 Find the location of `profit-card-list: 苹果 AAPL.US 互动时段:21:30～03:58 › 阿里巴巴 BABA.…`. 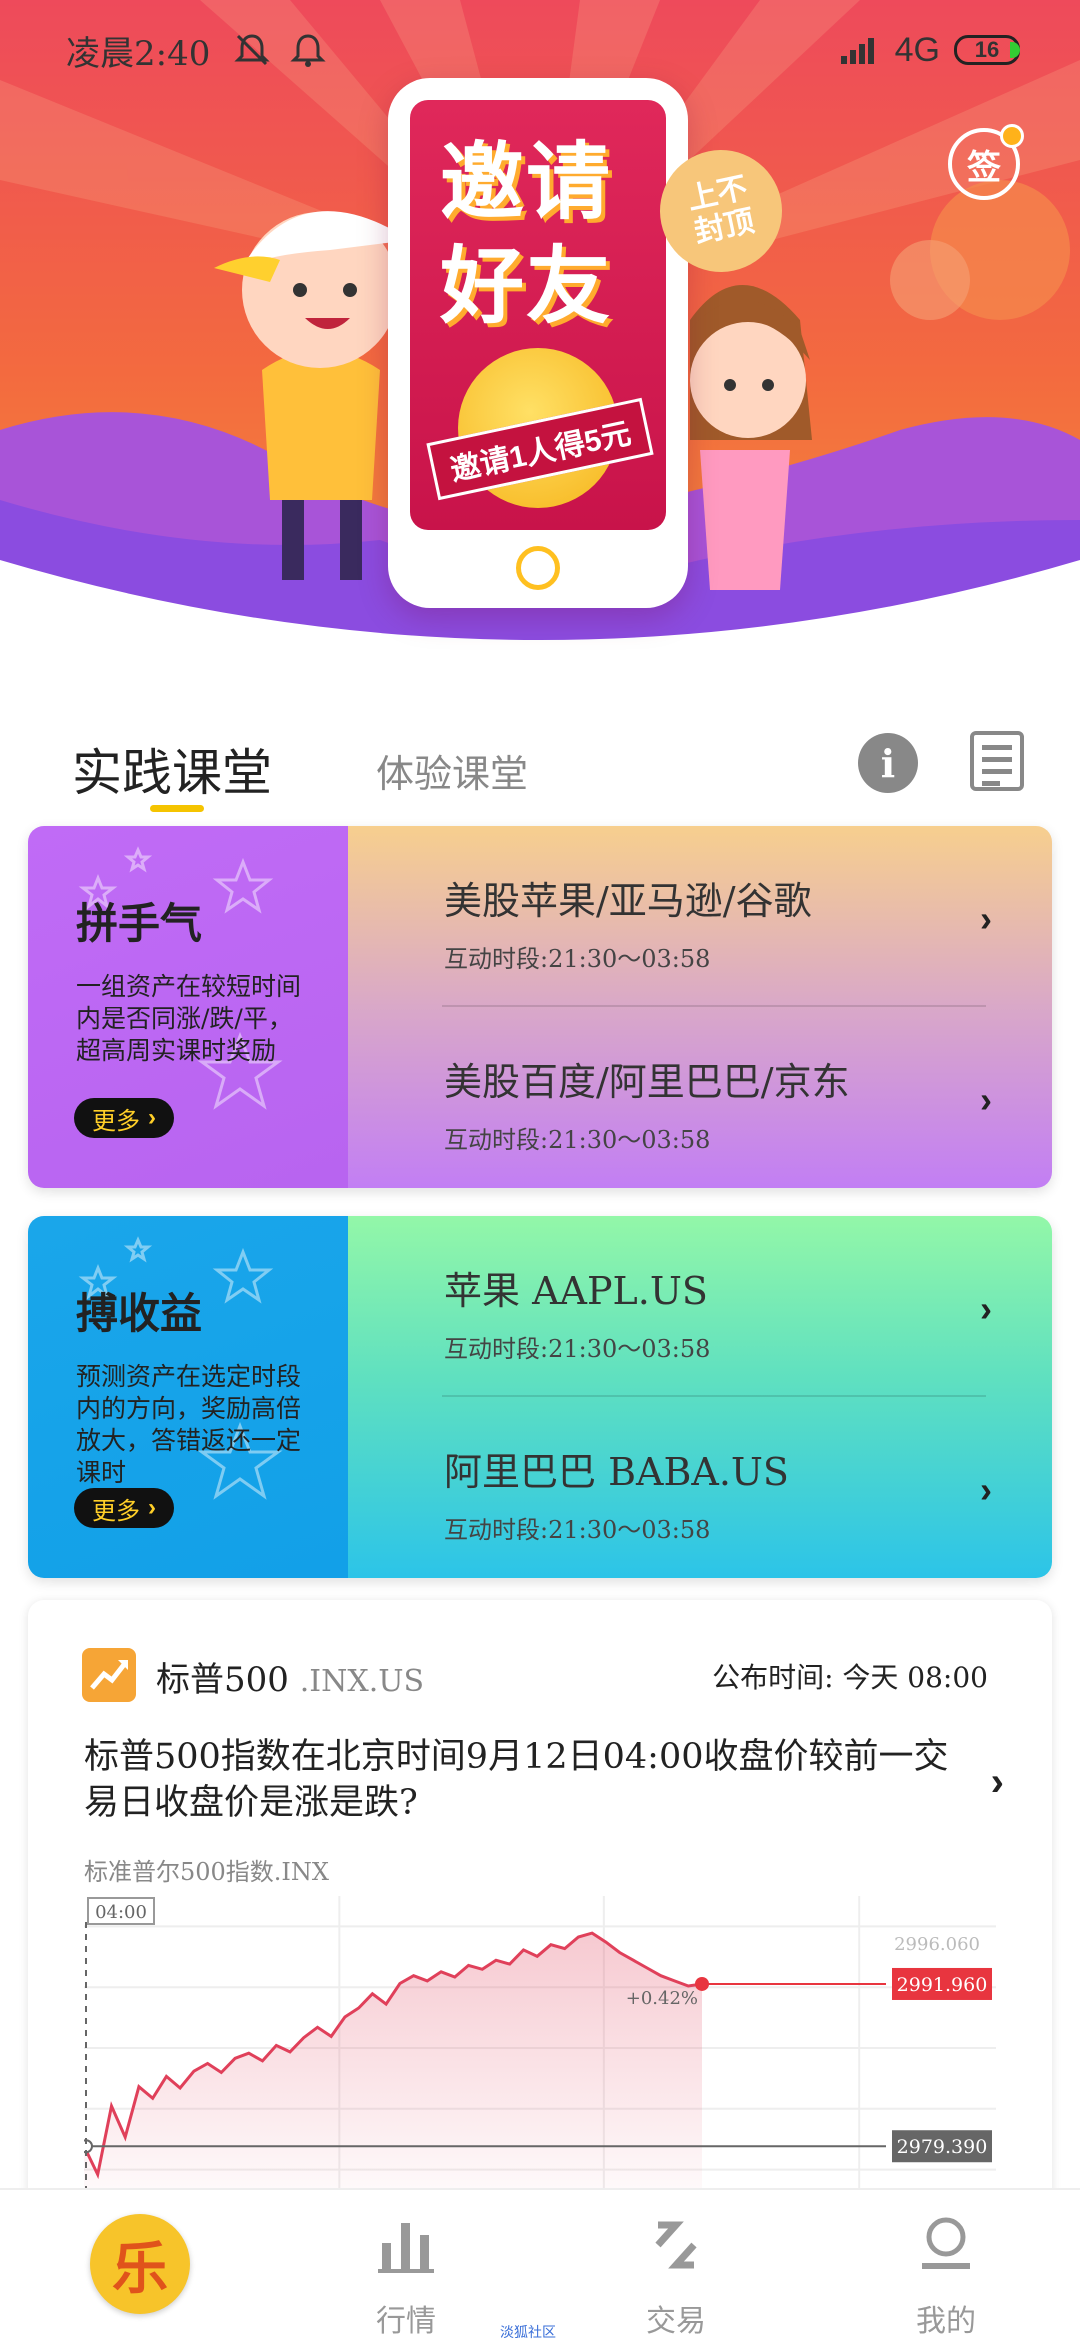

profit-card-list: 苹果 AAPL.US 互动时段:21:30～03:58 › 阿里巴巴 BABA.… is located at coordinates (700, 1397).